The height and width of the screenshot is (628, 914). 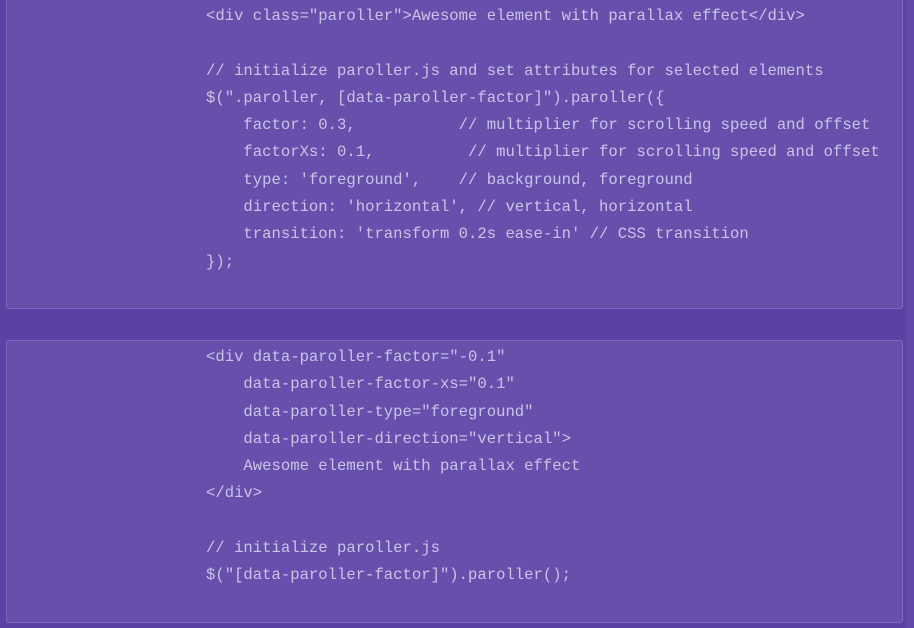 I want to click on page-edge, so click(x=909, y=314).